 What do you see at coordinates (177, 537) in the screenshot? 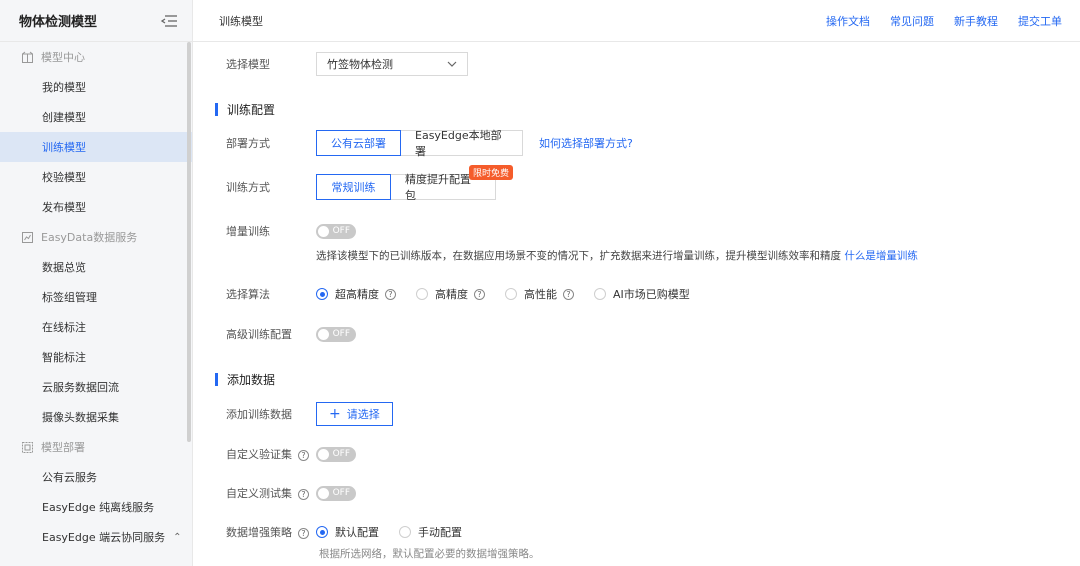
I see `chevron-up-icon: ⌃` at bounding box center [177, 537].